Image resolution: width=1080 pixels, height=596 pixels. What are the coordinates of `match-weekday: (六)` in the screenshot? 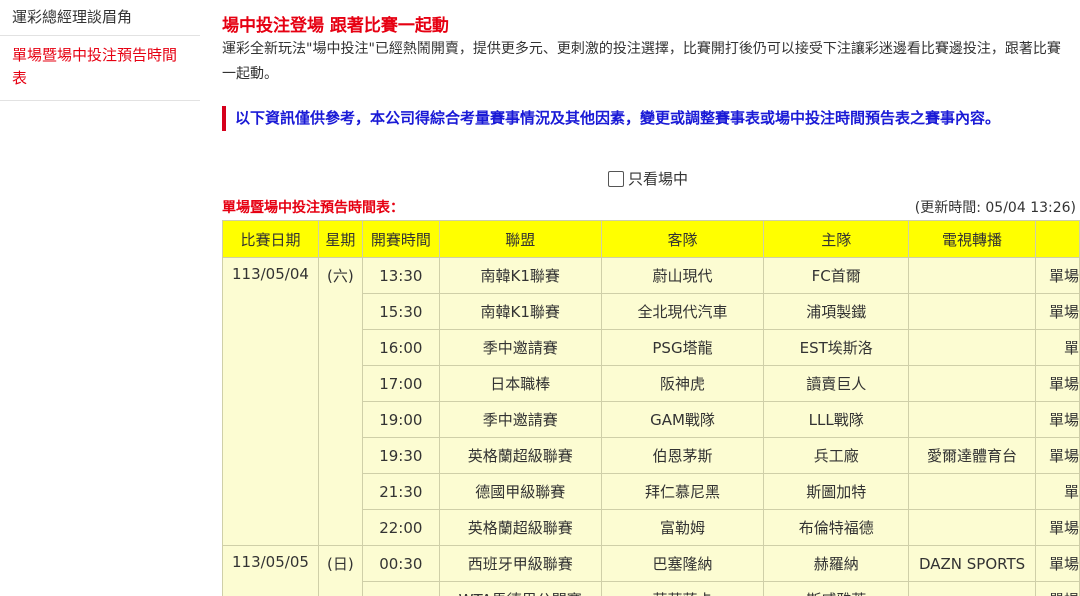 It's located at (340, 401).